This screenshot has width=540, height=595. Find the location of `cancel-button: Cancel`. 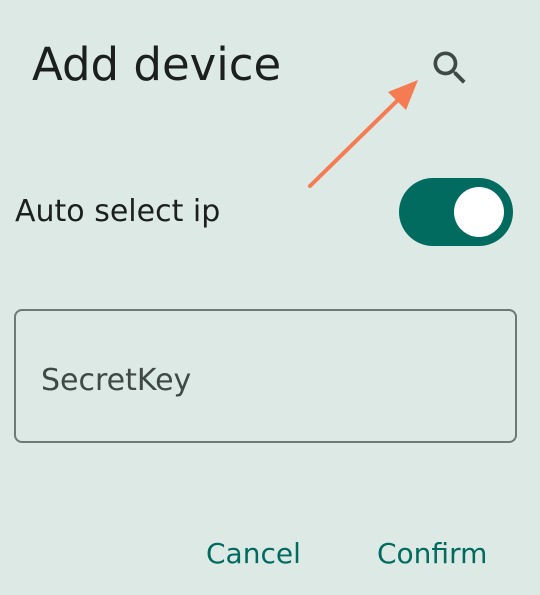

cancel-button: Cancel is located at coordinates (253, 554).